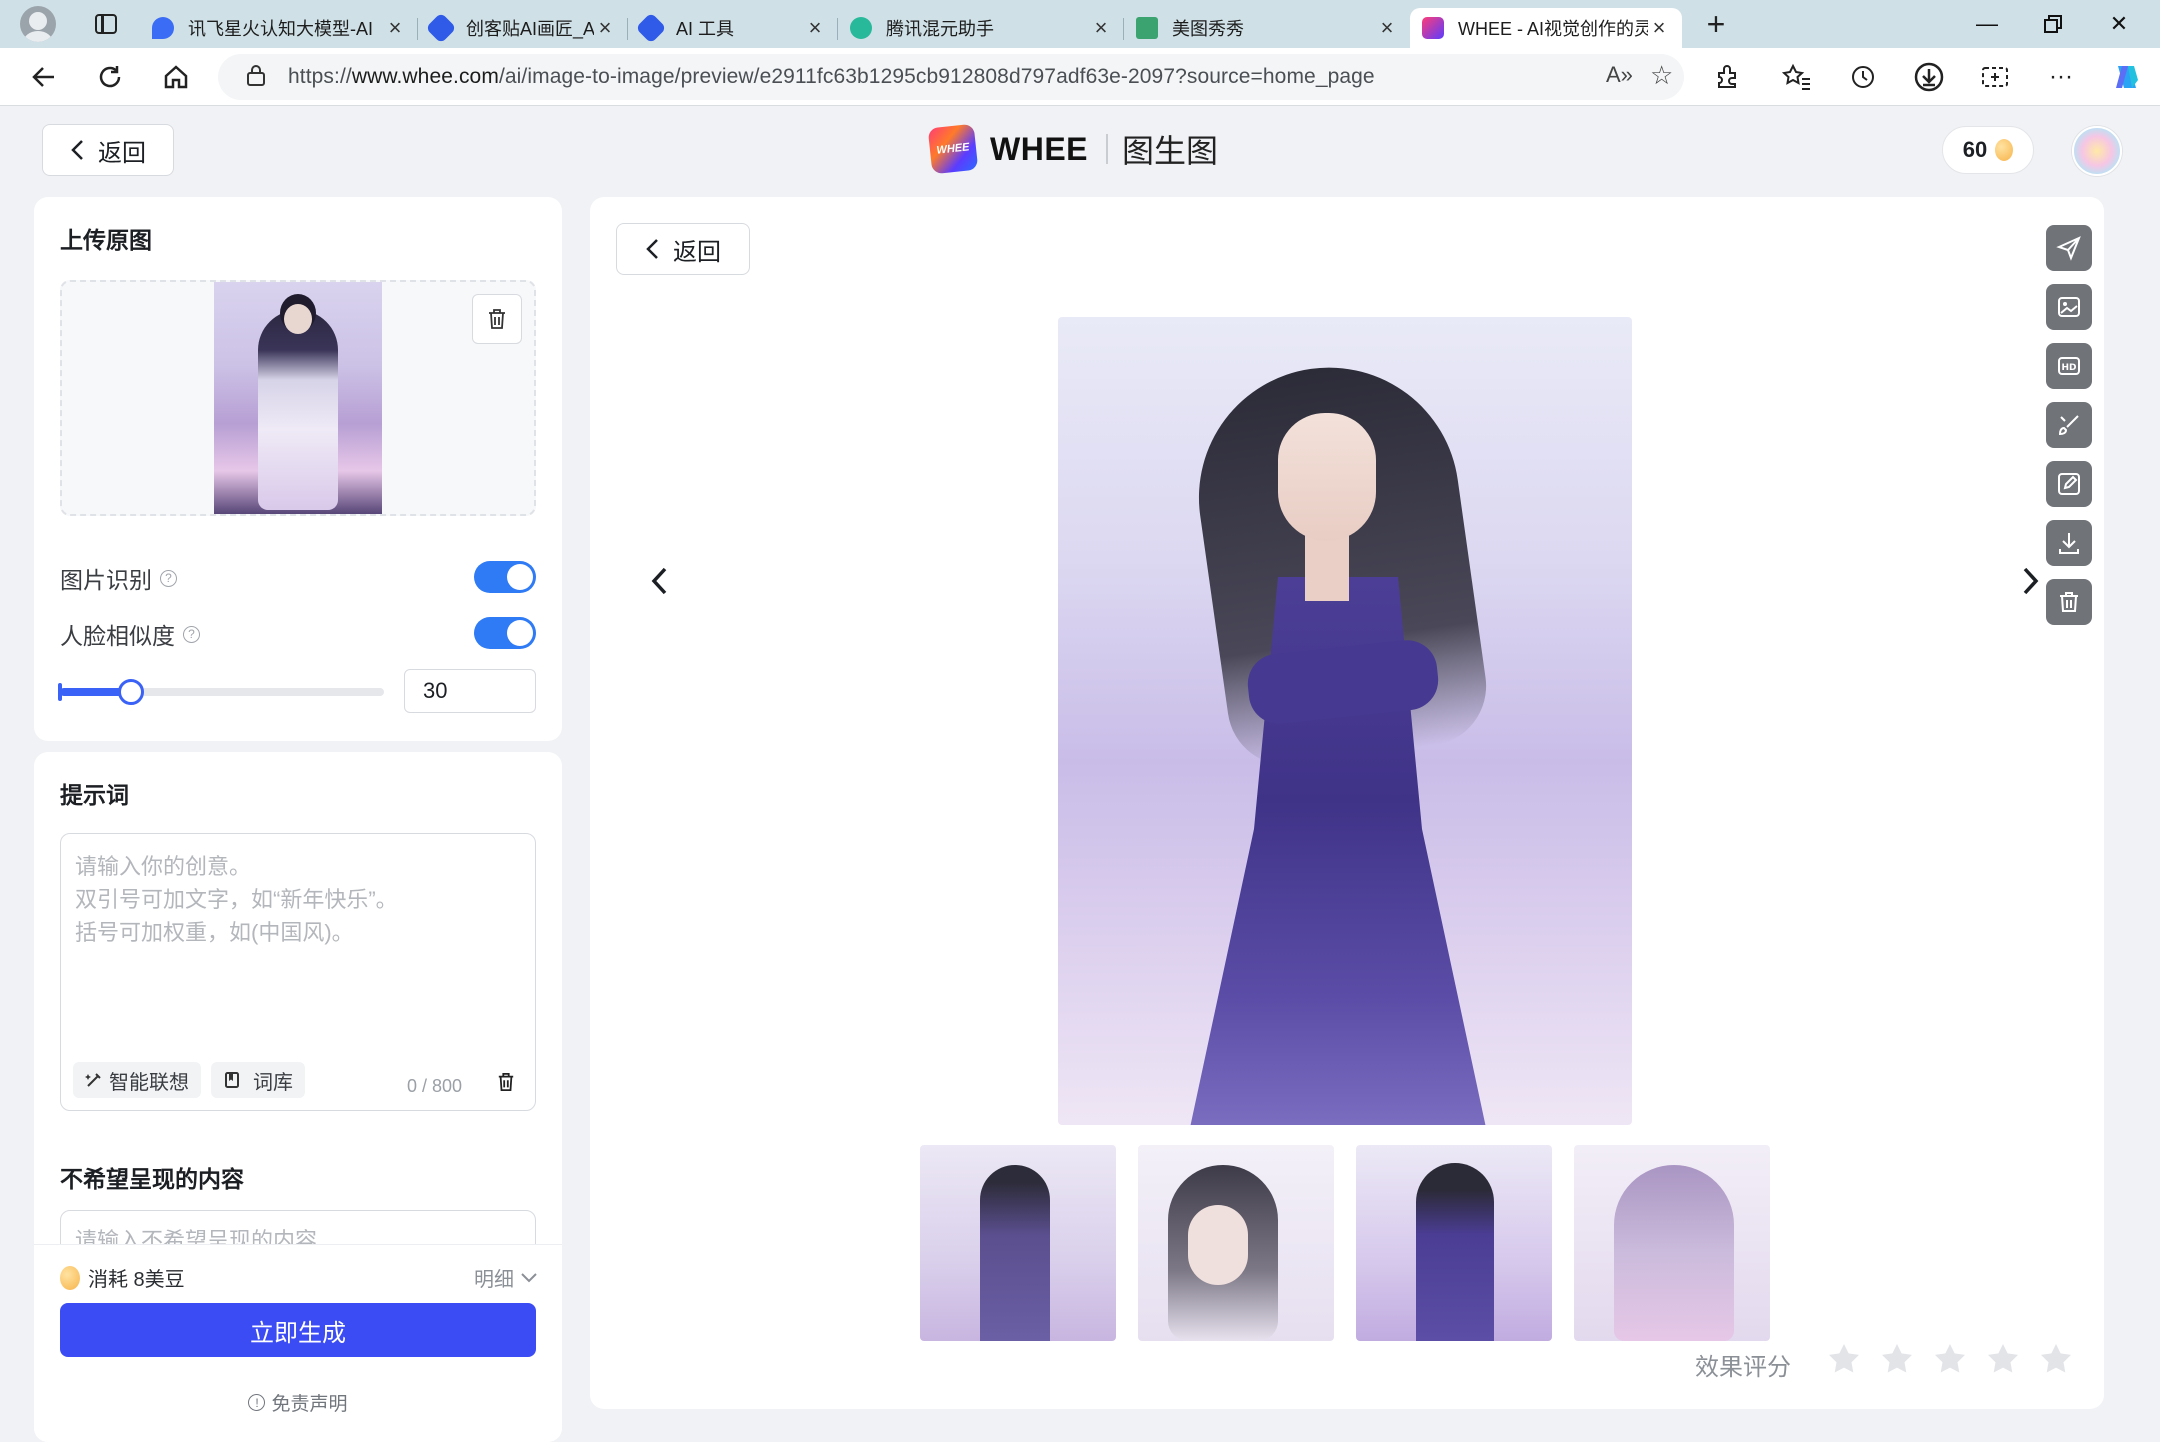  What do you see at coordinates (651, 28) in the screenshot?
I see `ai-tools-favicon-icon` at bounding box center [651, 28].